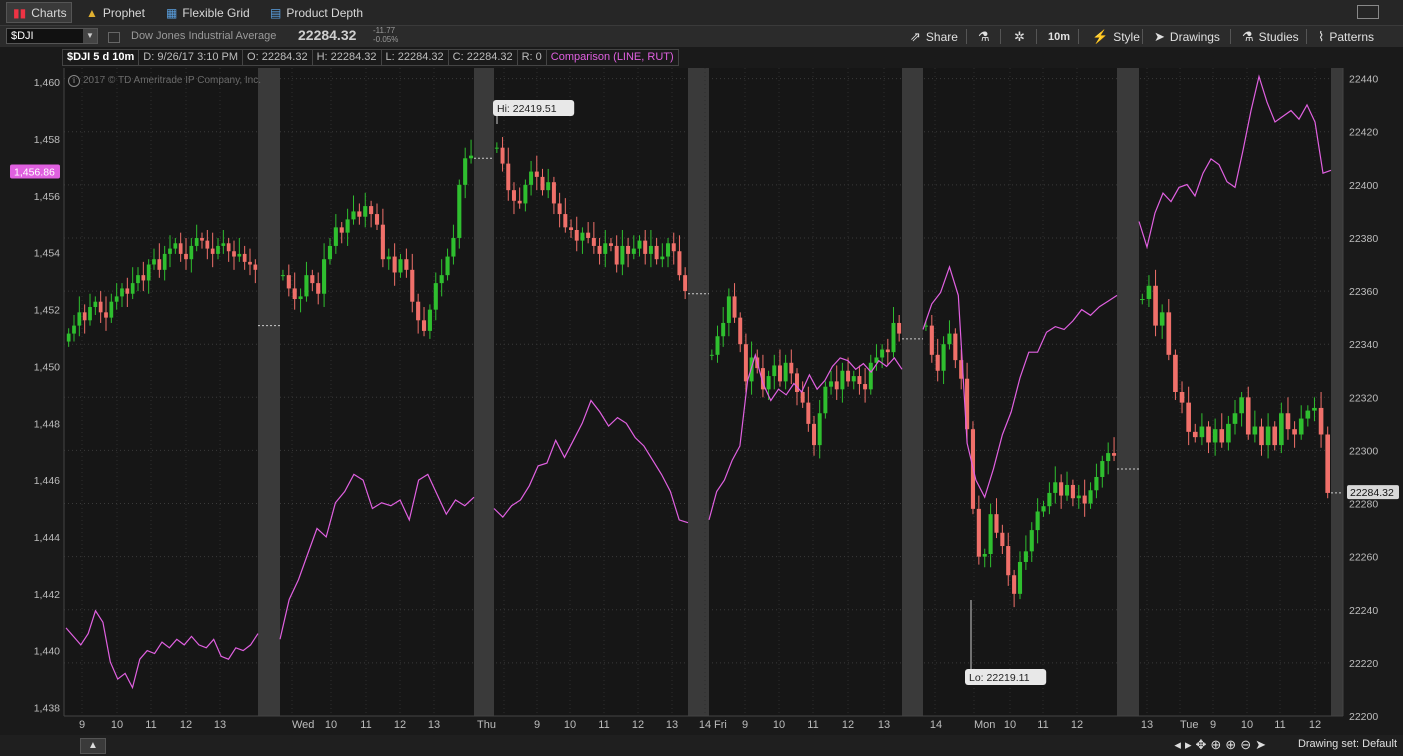 The height and width of the screenshot is (756, 1403). I want to click on left-axis-tick: 1,442, so click(47, 595).